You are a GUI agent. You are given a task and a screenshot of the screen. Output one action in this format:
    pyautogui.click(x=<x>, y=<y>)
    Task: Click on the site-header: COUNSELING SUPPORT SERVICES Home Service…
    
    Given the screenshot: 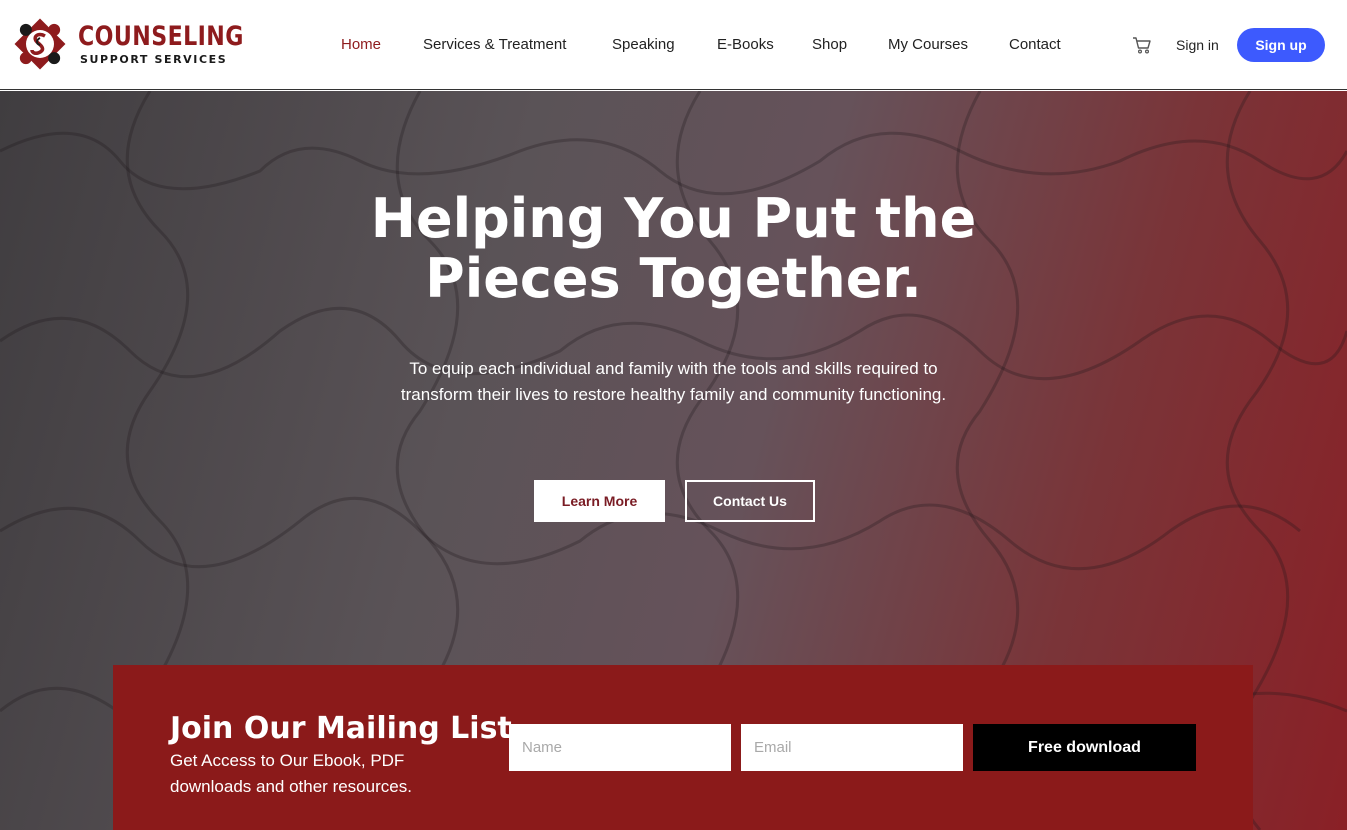 What is the action you would take?
    pyautogui.click(x=673, y=45)
    